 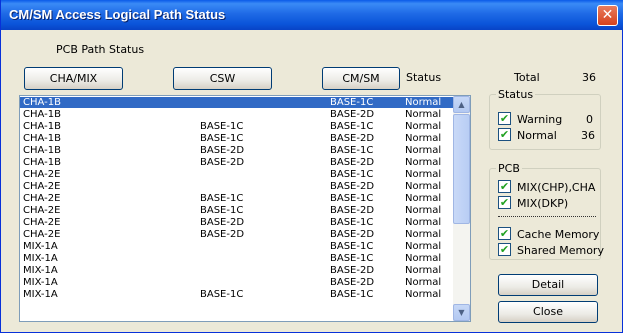 I want to click on normal-checkbox: ✔, so click(x=504, y=134).